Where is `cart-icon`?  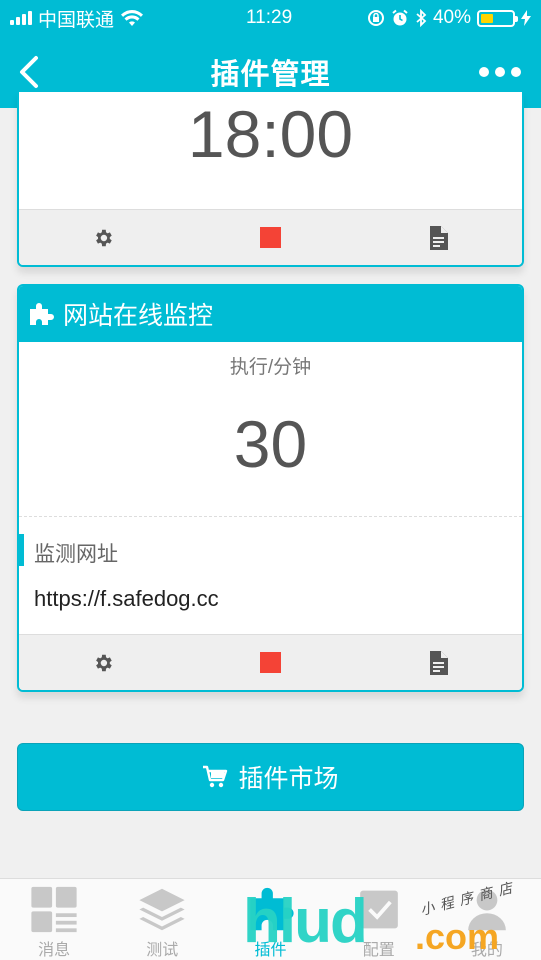 cart-icon is located at coordinates (215, 776).